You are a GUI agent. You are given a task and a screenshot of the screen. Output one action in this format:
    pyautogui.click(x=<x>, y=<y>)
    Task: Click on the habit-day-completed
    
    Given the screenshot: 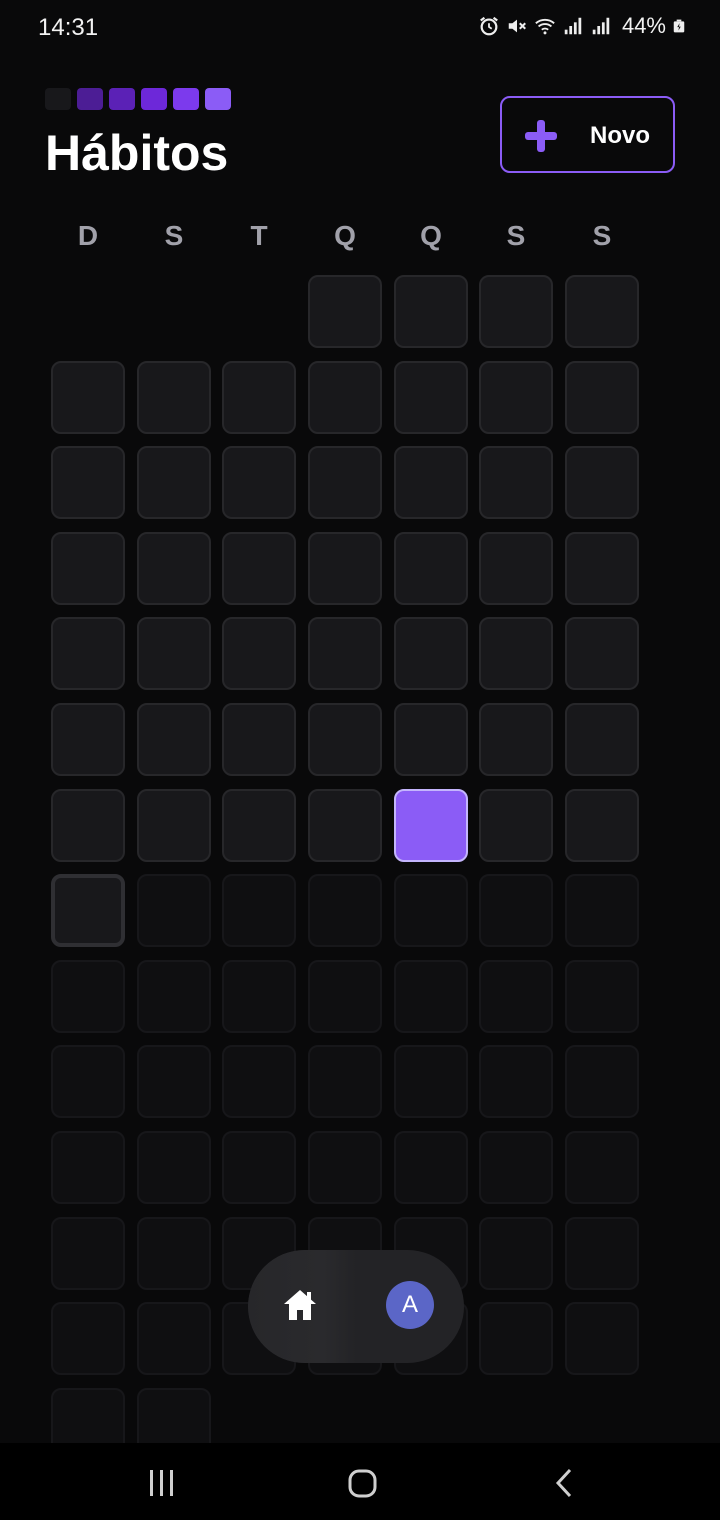 What is the action you would take?
    pyautogui.click(x=431, y=825)
    